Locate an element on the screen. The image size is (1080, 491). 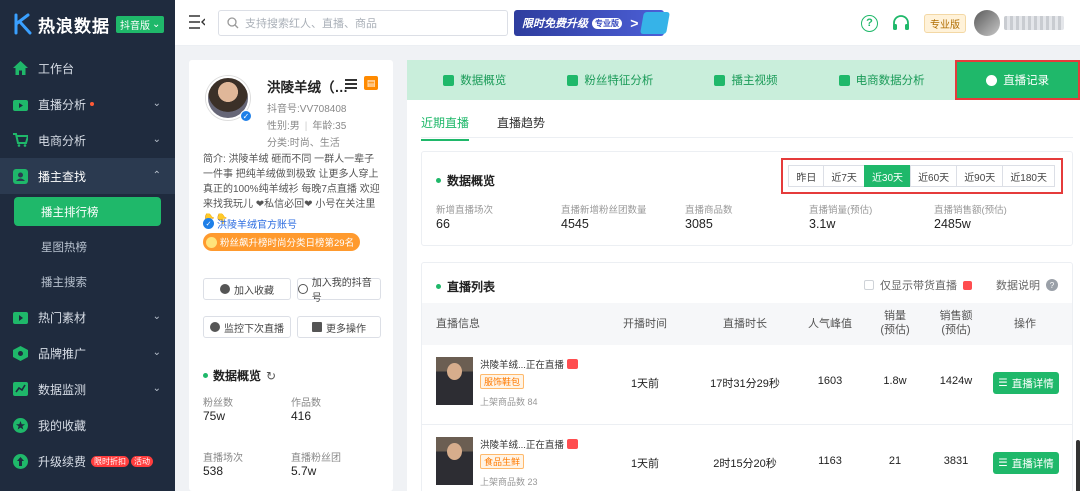
official-account: ✓ 洪陵羊绒官方账号 is located at coordinates (250, 223).